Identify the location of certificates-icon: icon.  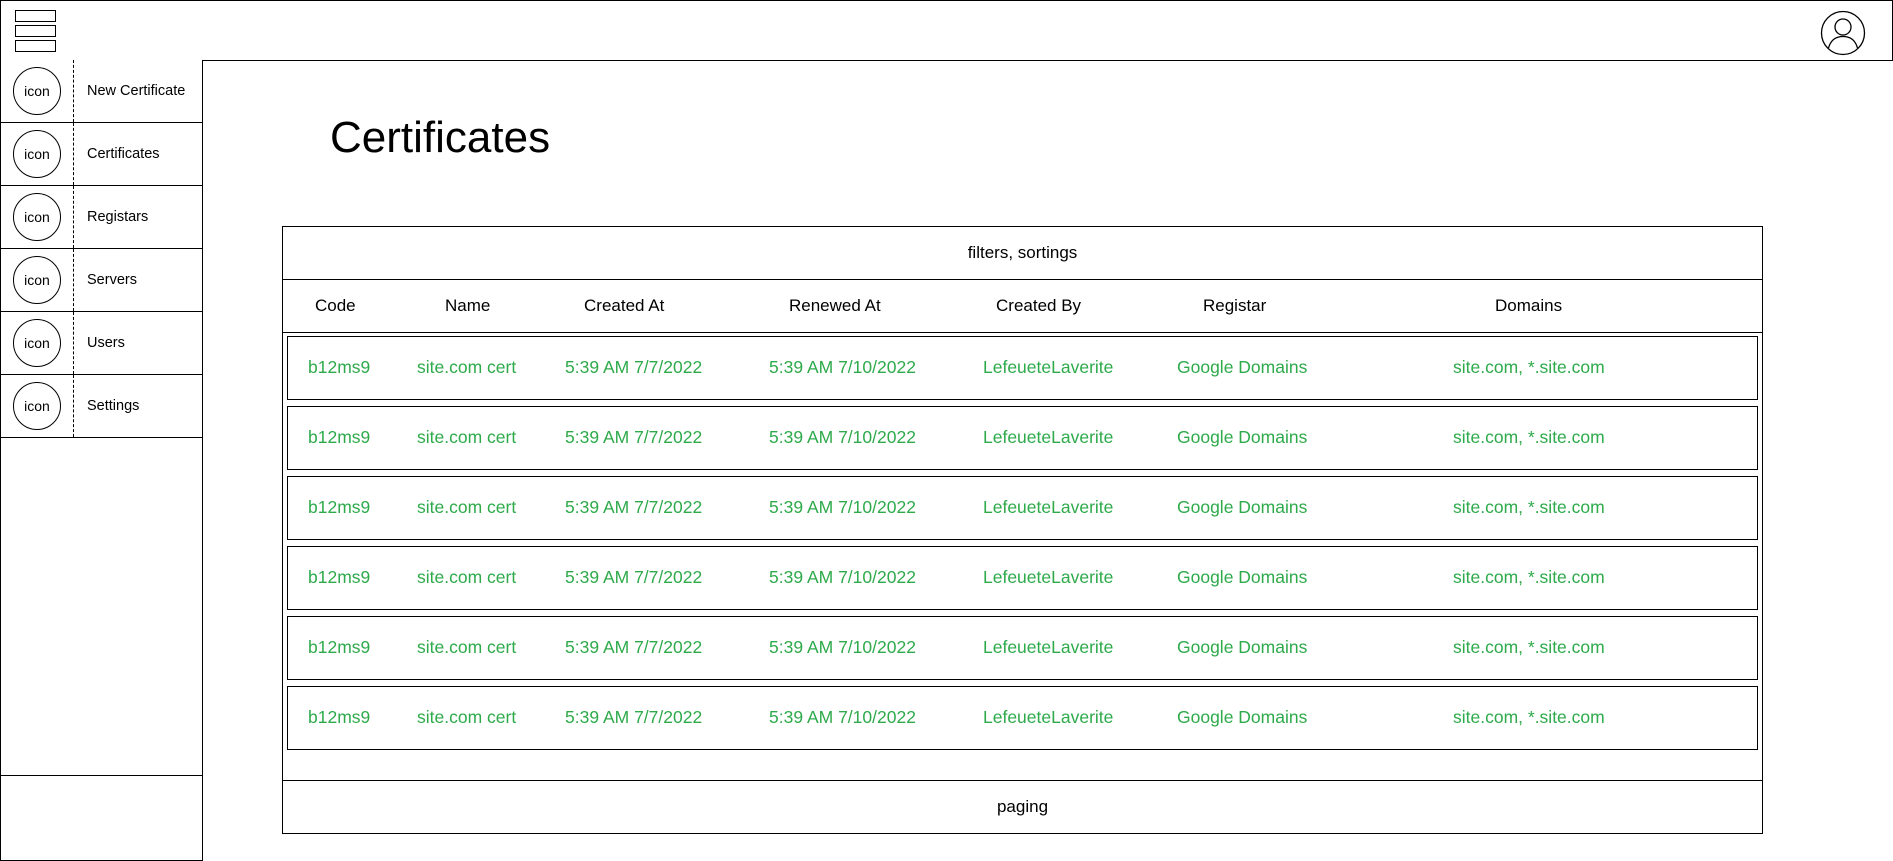
(37, 154).